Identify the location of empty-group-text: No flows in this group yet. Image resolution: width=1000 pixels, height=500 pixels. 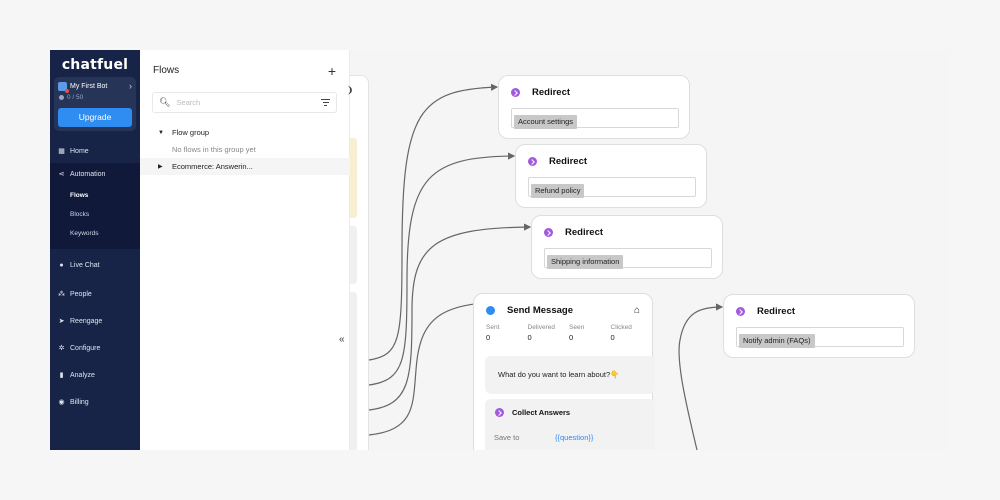
(214, 149).